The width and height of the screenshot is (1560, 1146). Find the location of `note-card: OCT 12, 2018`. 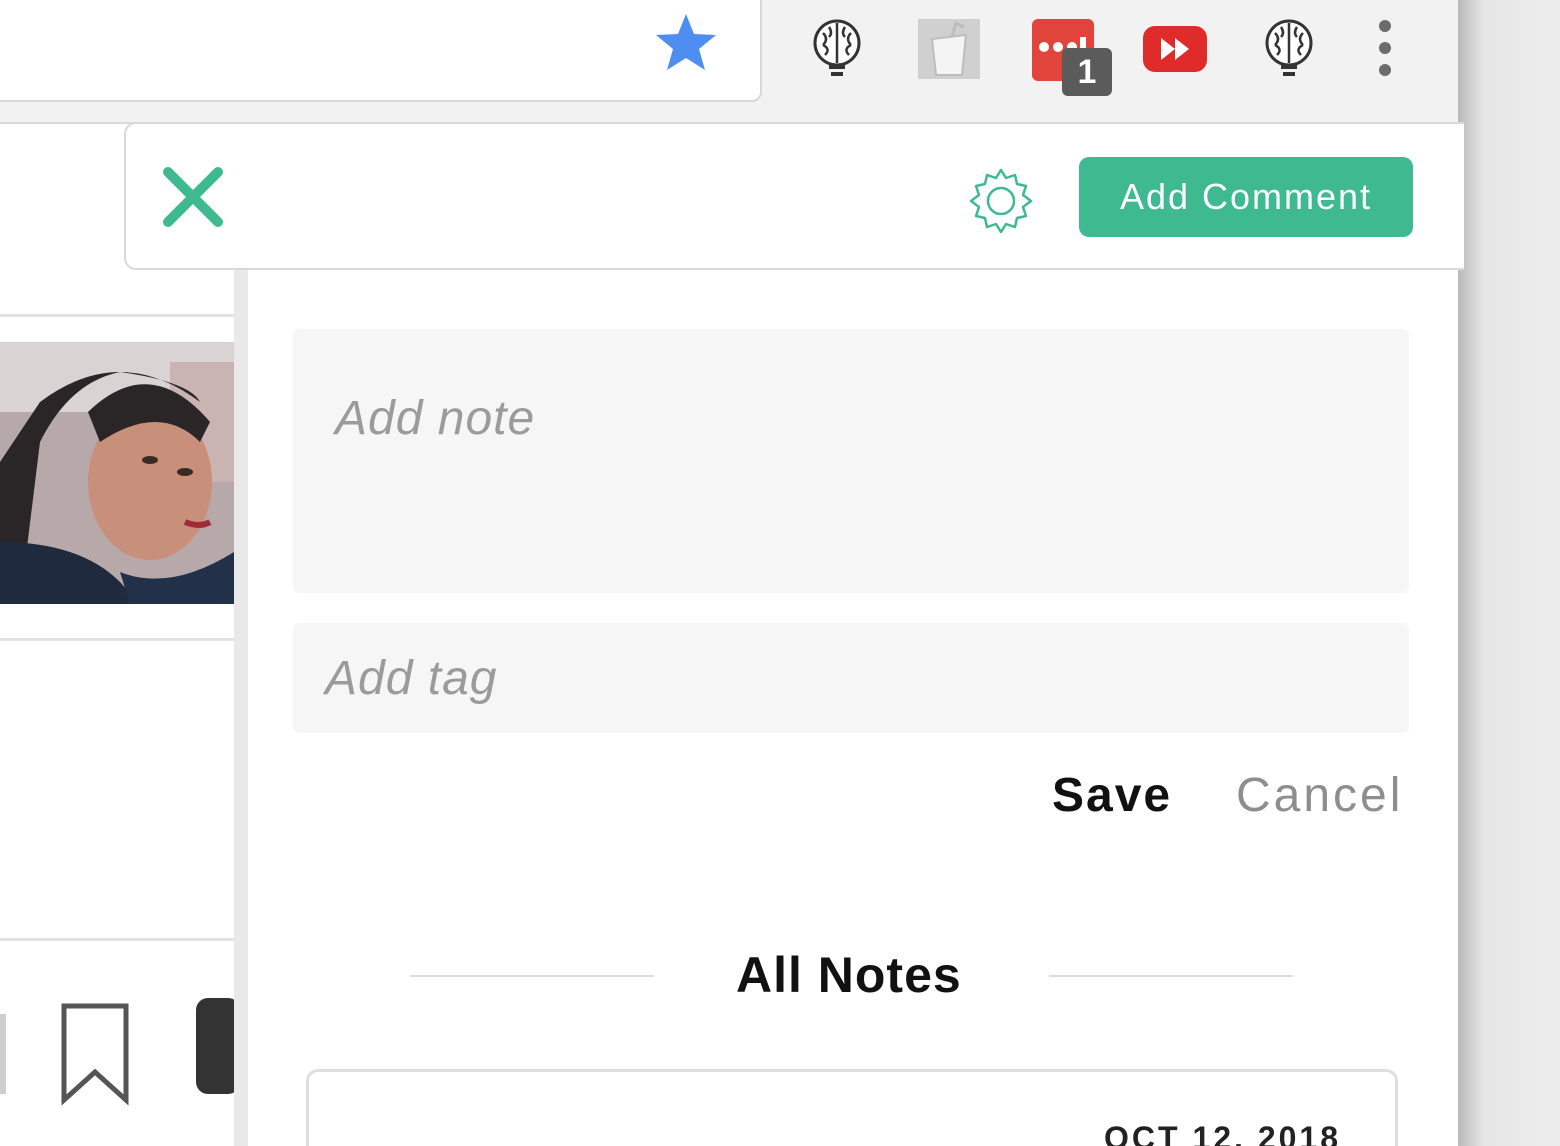

note-card: OCT 12, 2018 is located at coordinates (852, 1107).